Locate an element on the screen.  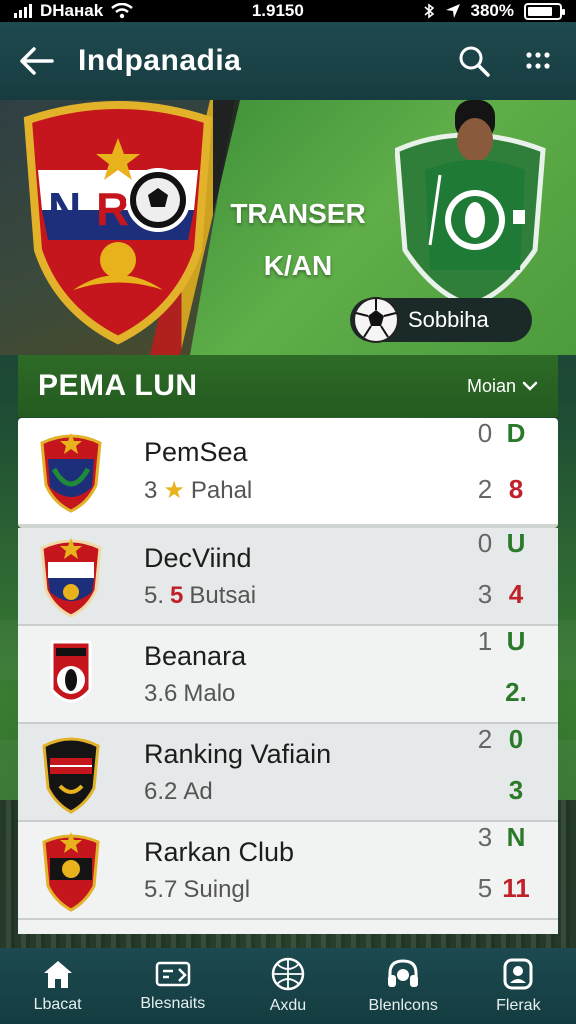
nav-item-profile: Flerak is located at coordinates (518, 986).